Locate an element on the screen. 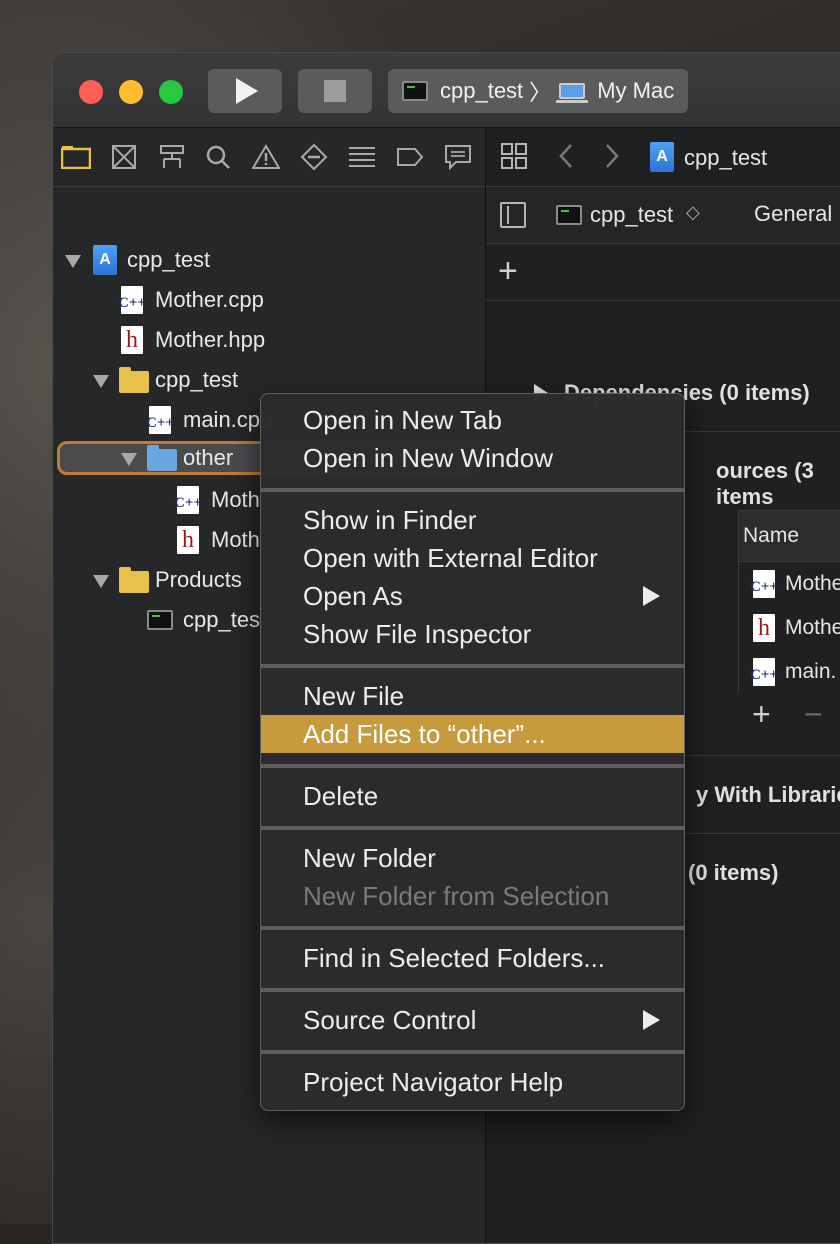 This screenshot has height=1244, width=840. find-navigator-icon is located at coordinates (218, 157).